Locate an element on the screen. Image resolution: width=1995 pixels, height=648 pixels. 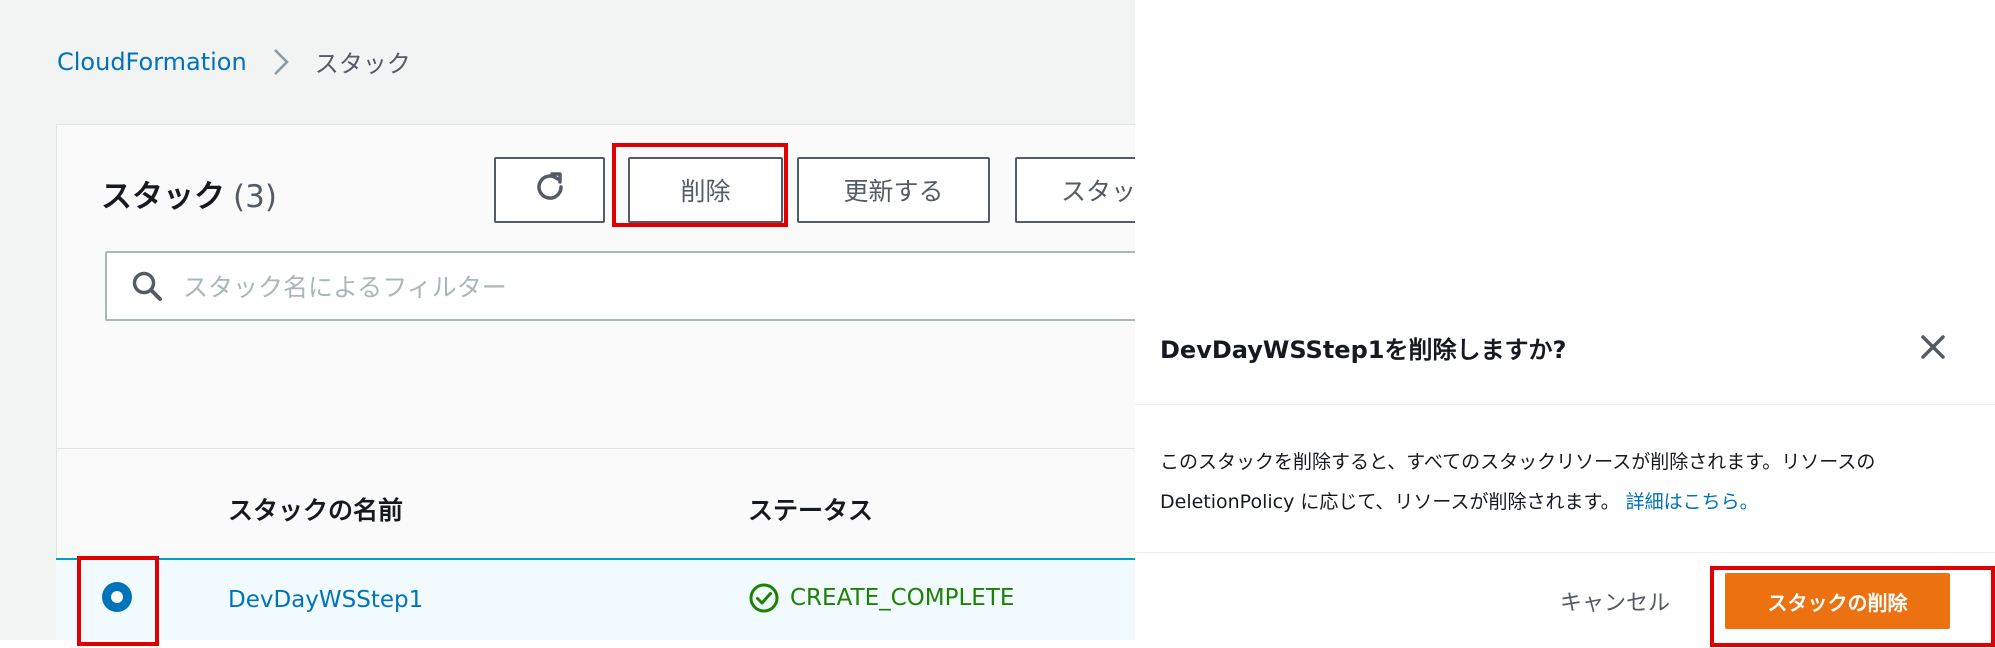
learn-more-link: 詳細はこちら。 is located at coordinates (1692, 502).